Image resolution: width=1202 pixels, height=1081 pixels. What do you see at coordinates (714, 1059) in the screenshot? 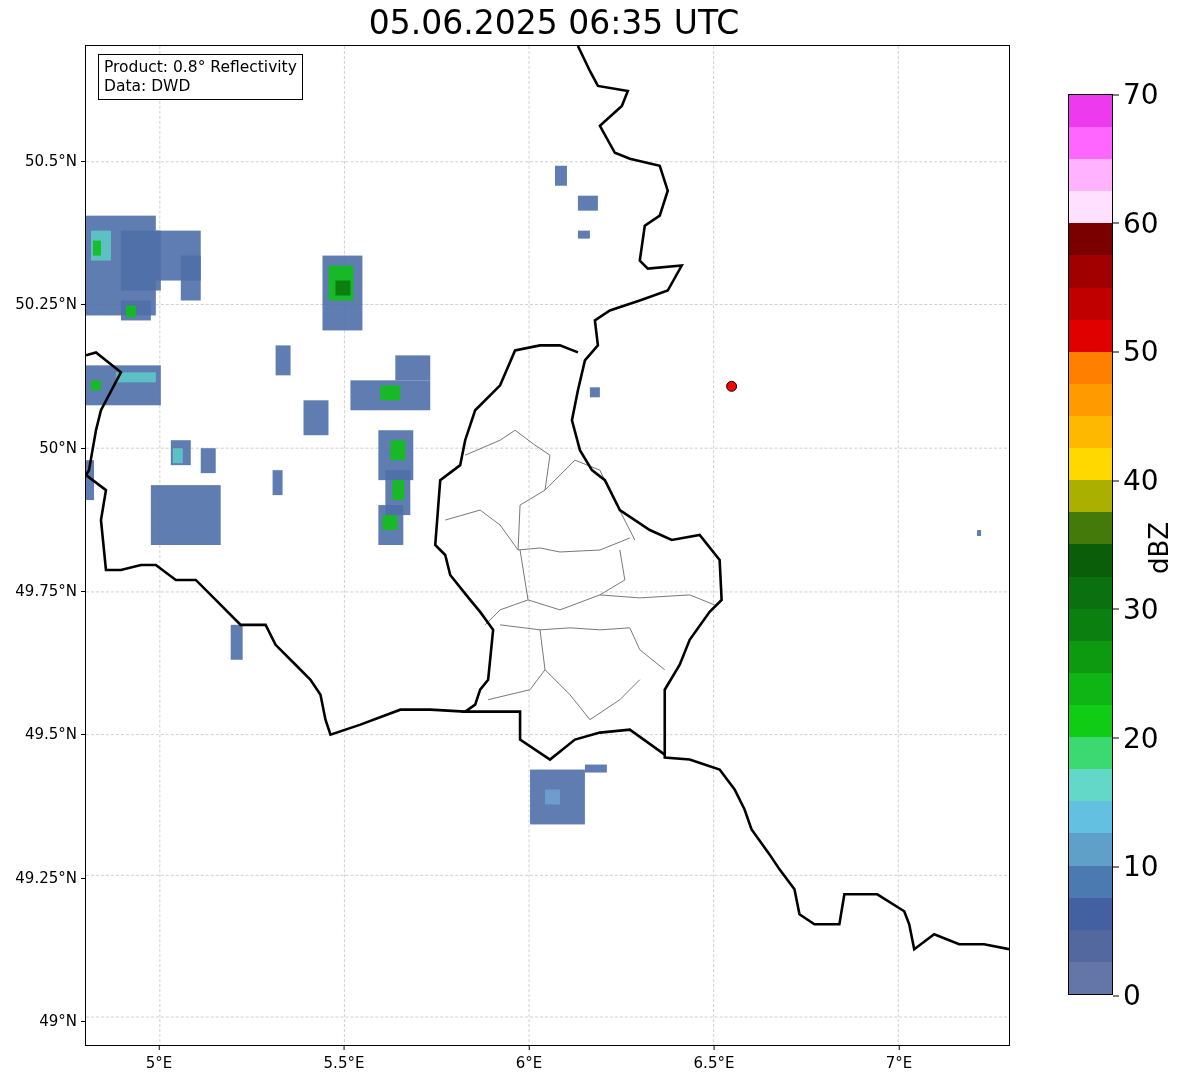
I see `longitude-label: 6.5°E` at bounding box center [714, 1059].